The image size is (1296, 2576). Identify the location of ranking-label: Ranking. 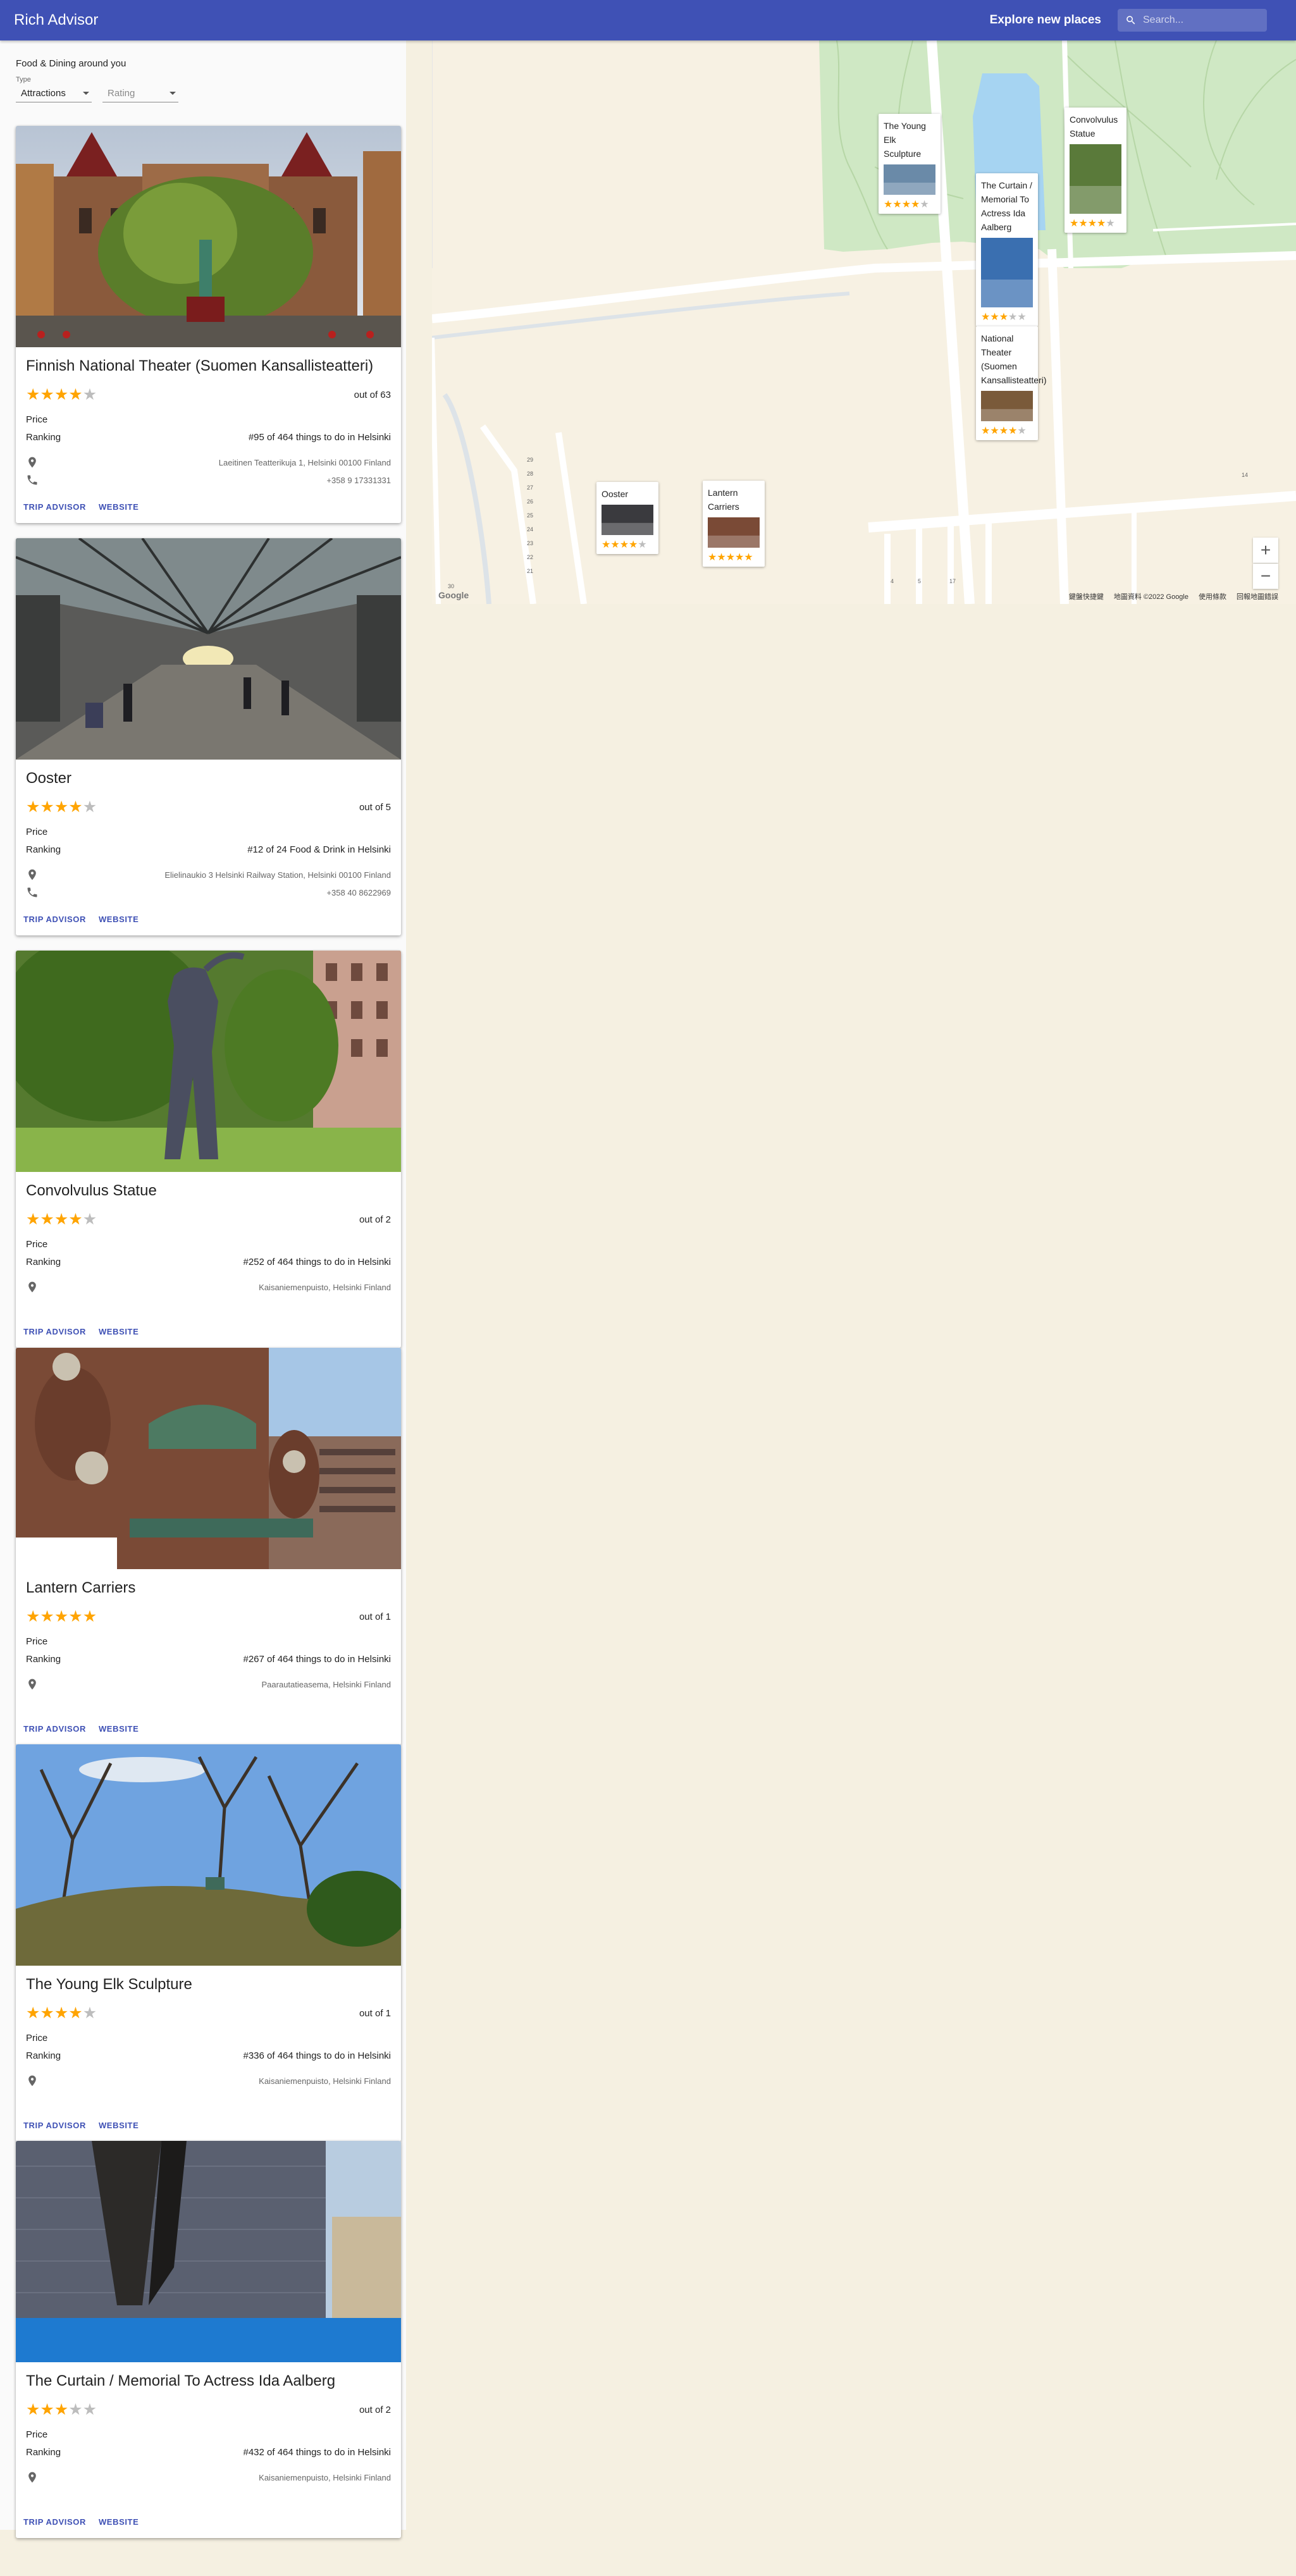
(43, 1659).